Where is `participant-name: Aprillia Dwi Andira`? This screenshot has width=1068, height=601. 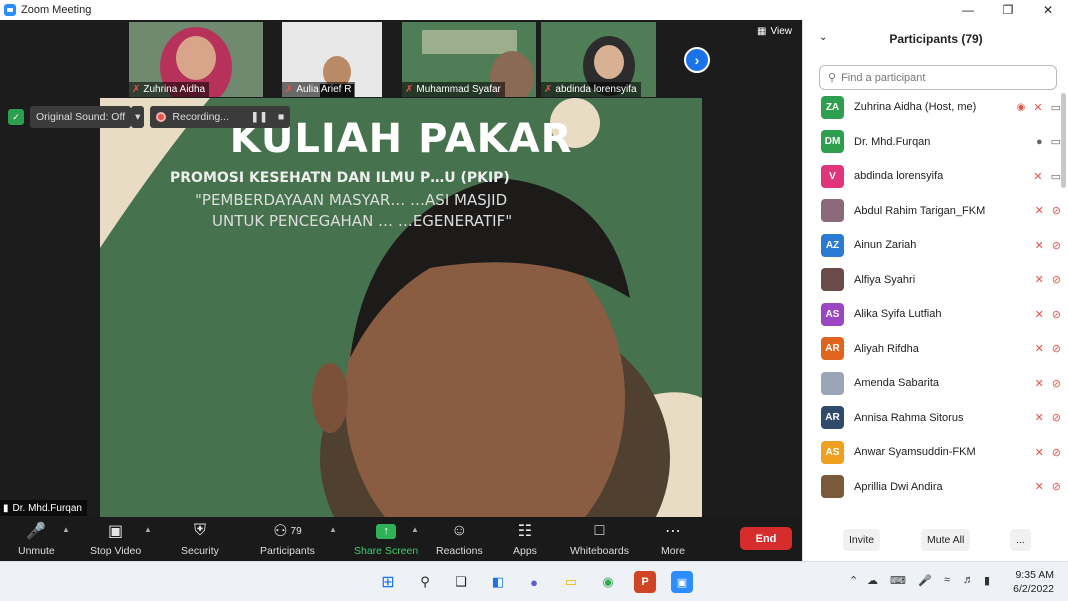
participant-name: Aprillia Dwi Andira is located at coordinates (898, 486).